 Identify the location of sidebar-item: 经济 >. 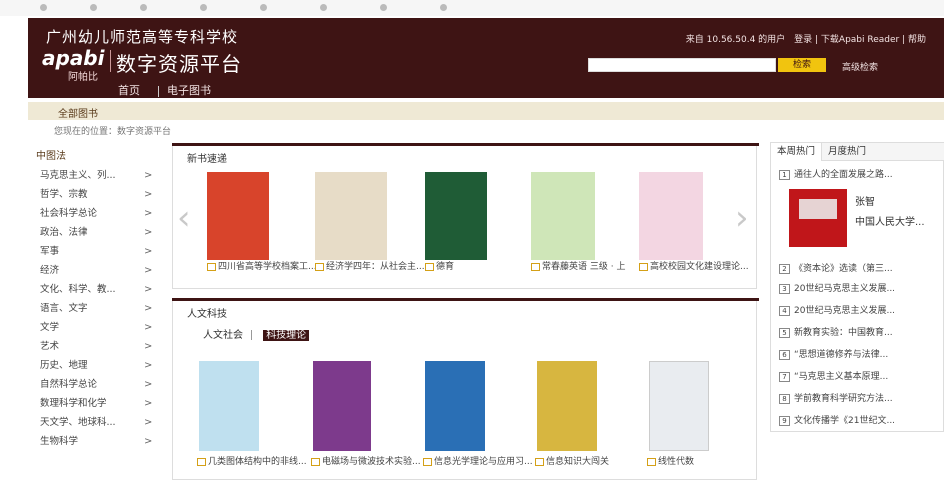
(93, 270).